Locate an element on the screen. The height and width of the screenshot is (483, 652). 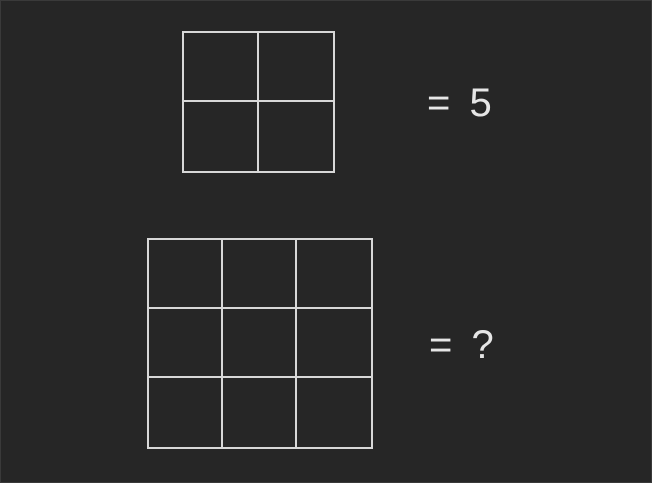
grid-2x2 is located at coordinates (258, 102).